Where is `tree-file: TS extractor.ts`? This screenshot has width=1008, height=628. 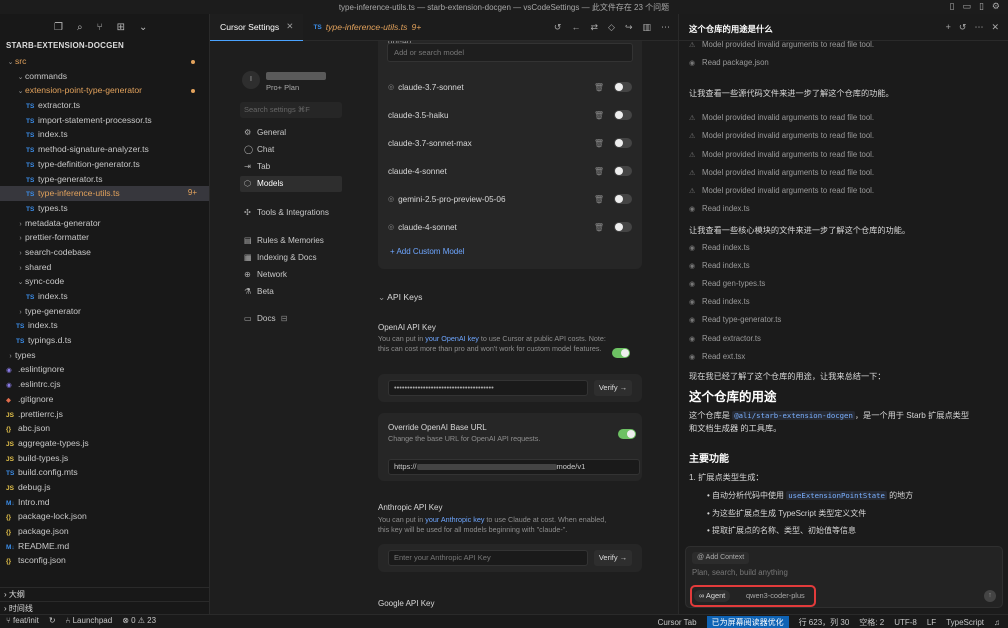
tree-file: TS extractor.ts is located at coordinates (104, 105).